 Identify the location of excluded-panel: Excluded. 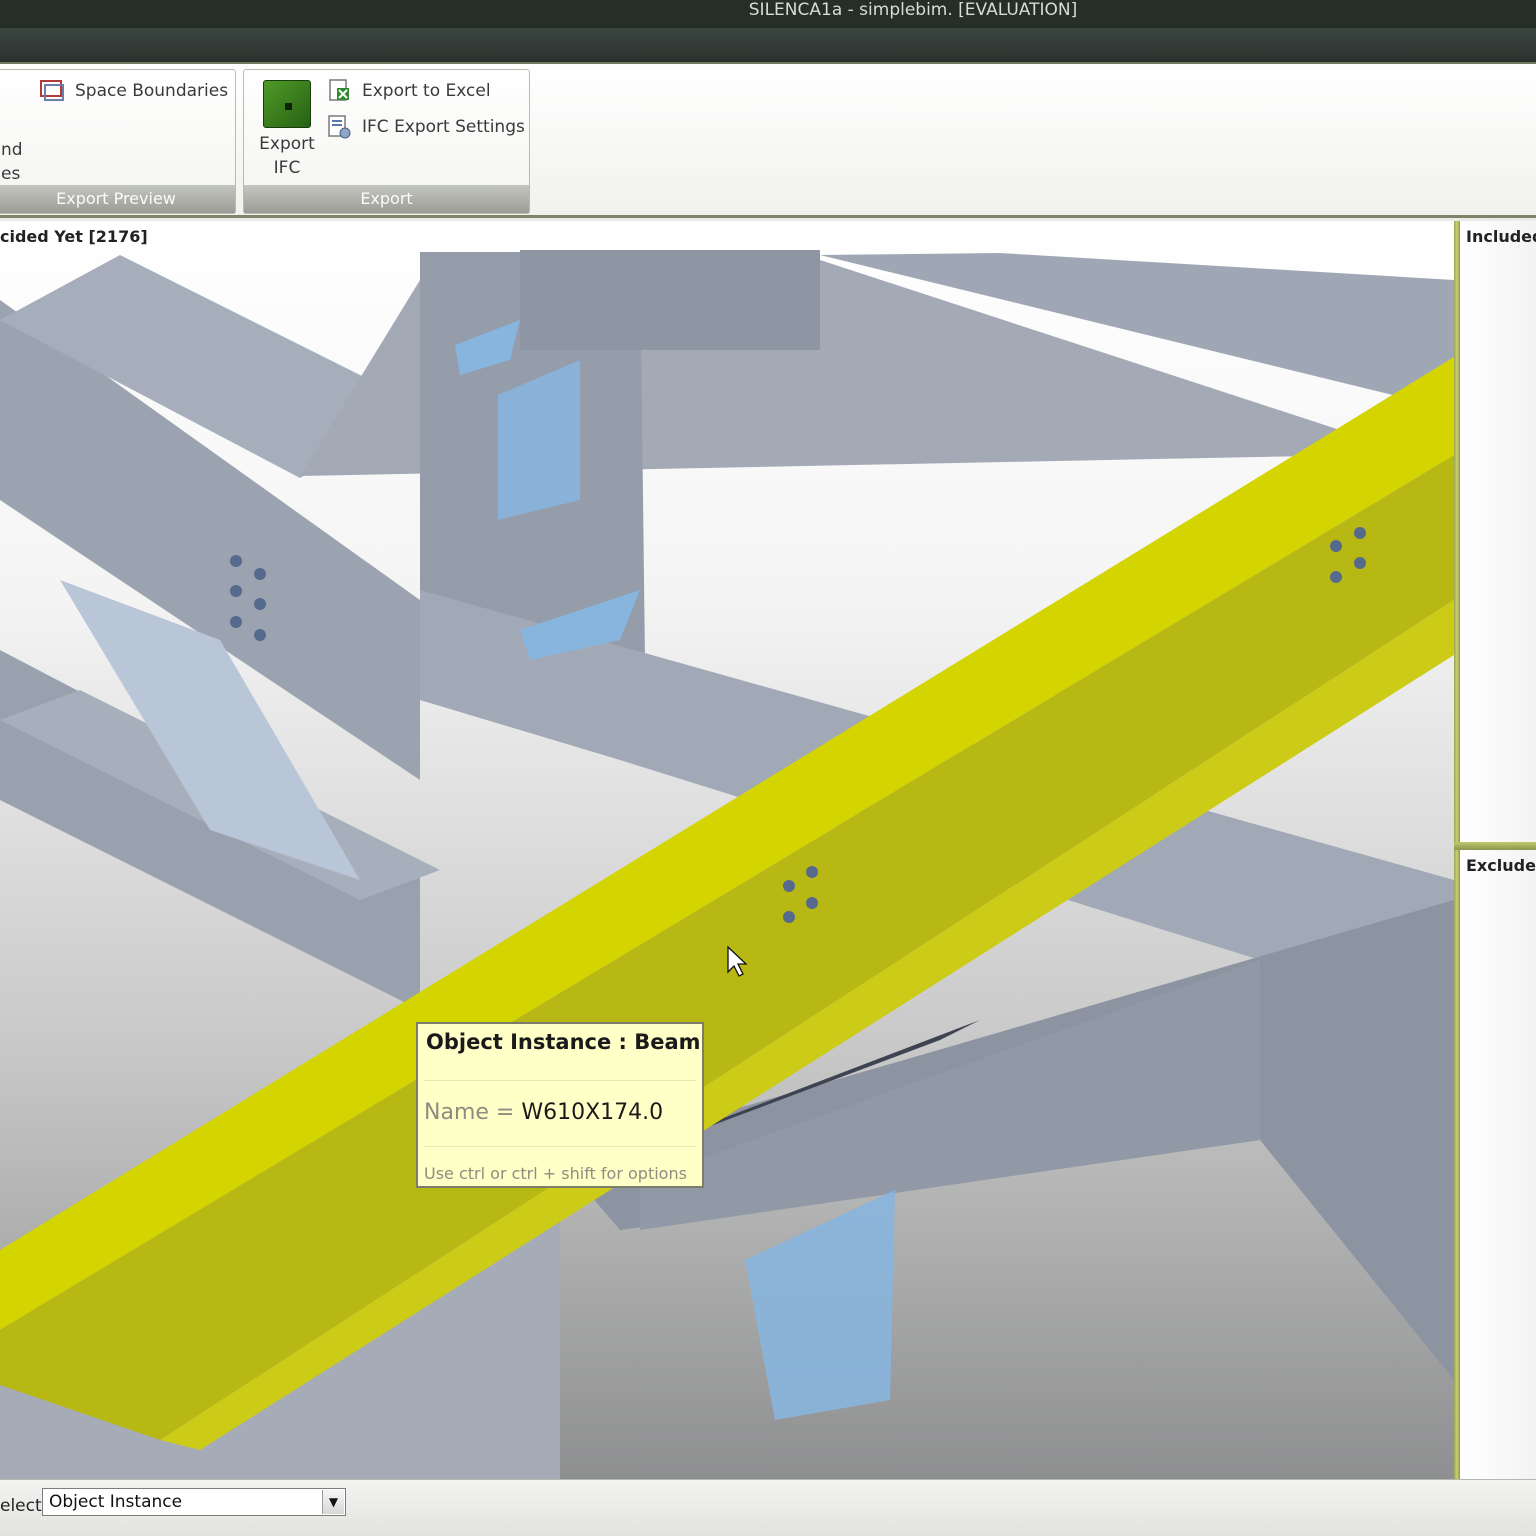
(1498, 1164).